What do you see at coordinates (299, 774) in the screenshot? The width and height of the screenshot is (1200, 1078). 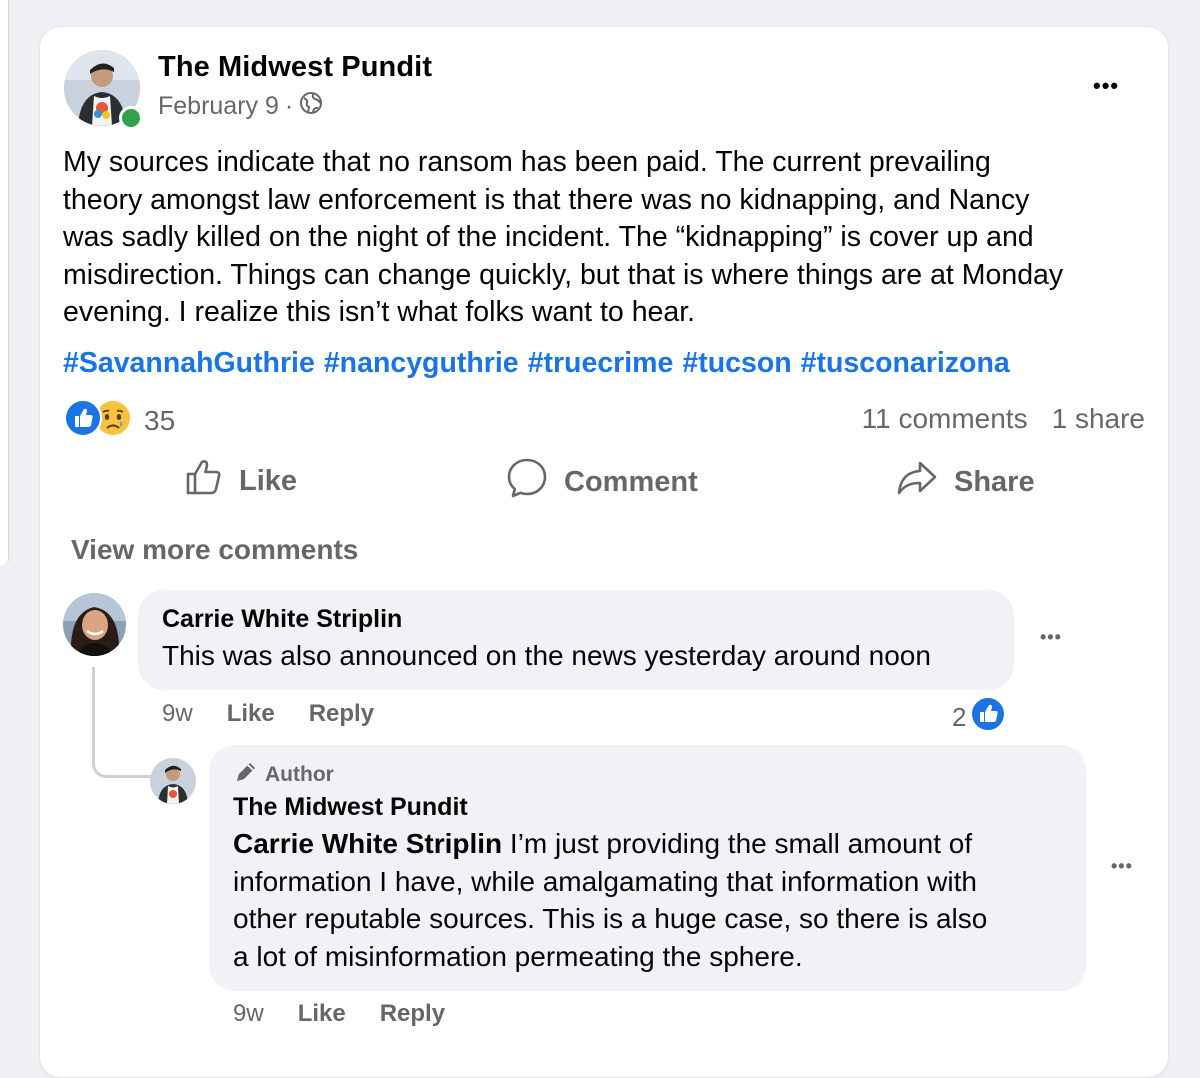 I see `author-badge-label: Author` at bounding box center [299, 774].